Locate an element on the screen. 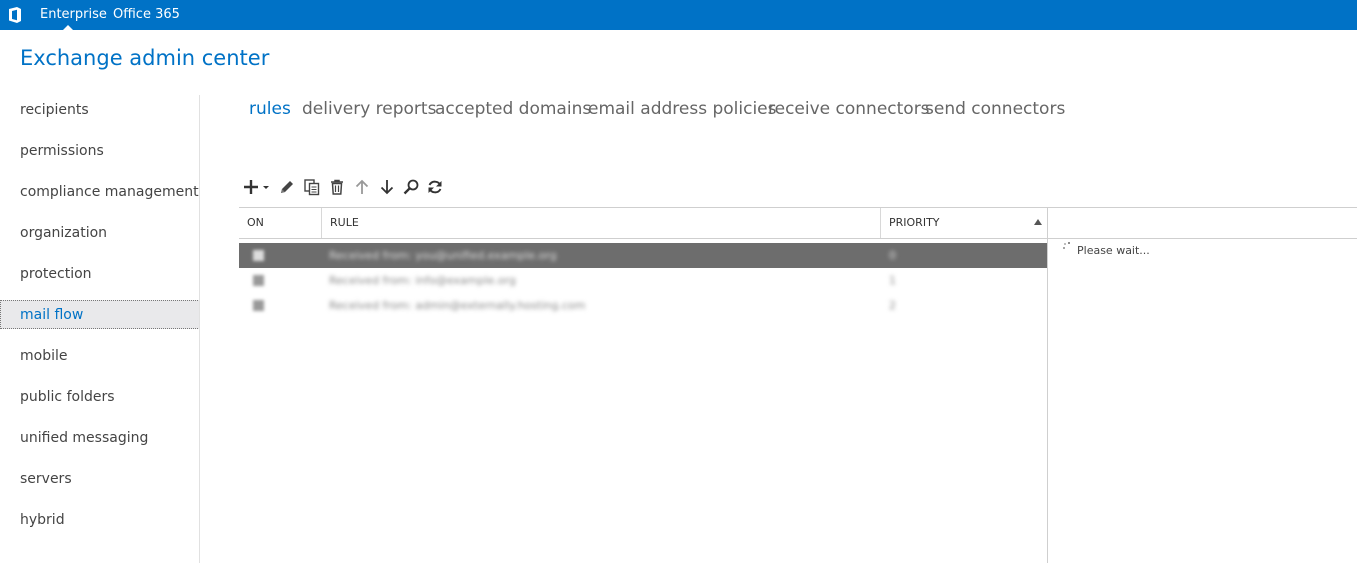  nav-item-mail-flow: mail flow is located at coordinates (100, 314).